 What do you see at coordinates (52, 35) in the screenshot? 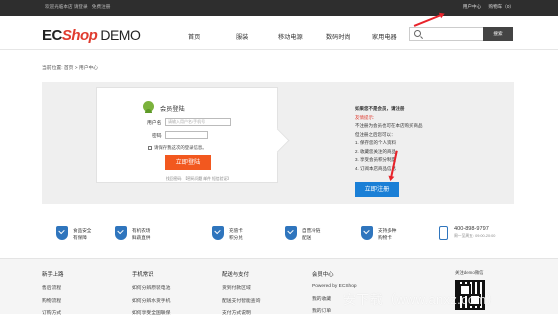
I see `logo-ec: EC` at bounding box center [52, 35].